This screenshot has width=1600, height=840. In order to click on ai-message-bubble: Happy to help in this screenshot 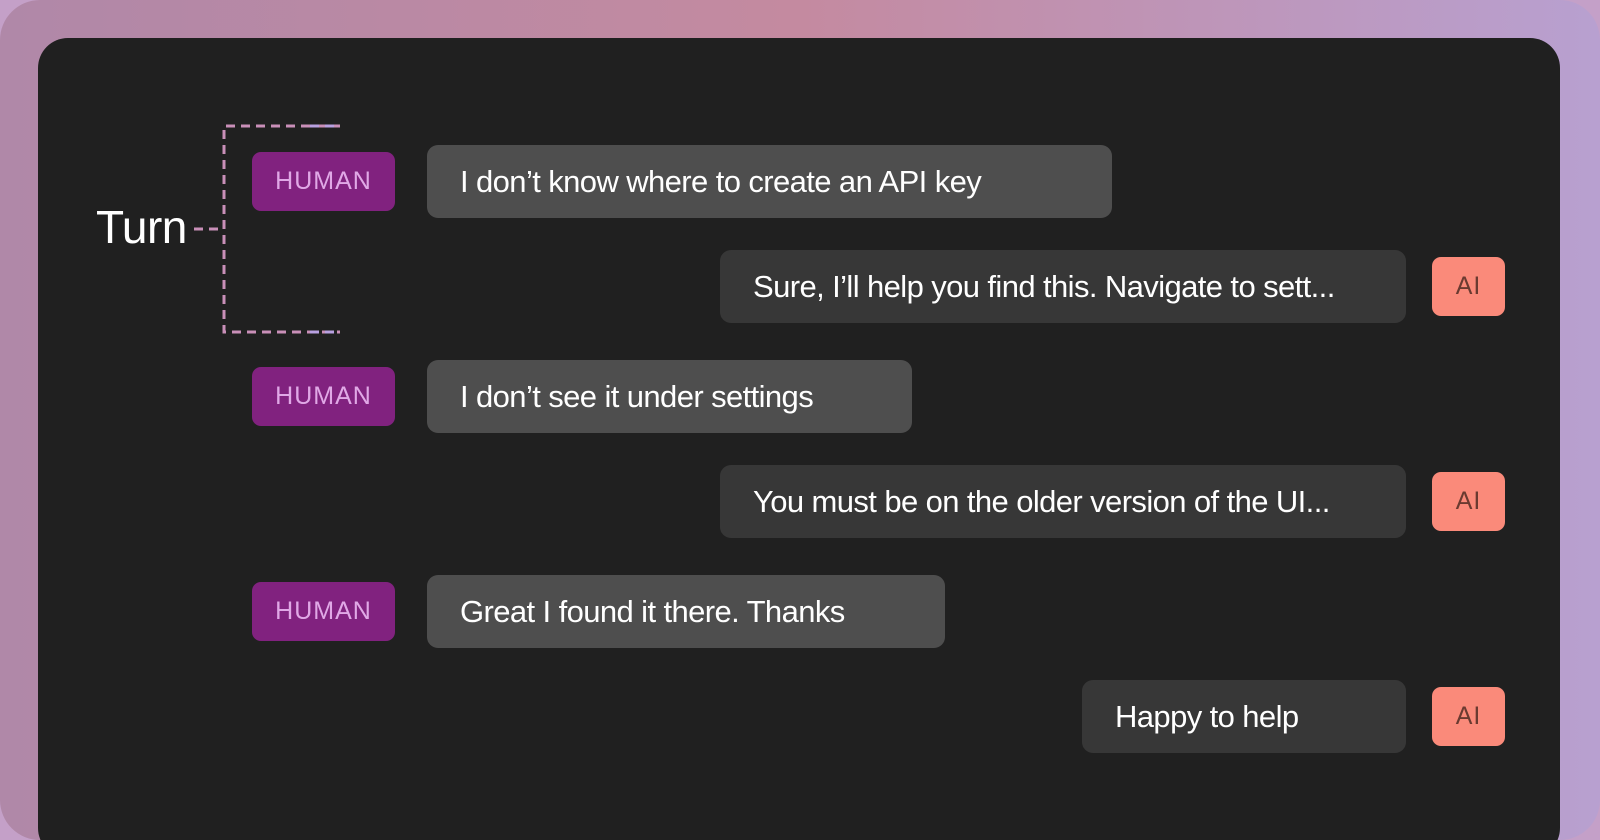, I will do `click(1244, 716)`.